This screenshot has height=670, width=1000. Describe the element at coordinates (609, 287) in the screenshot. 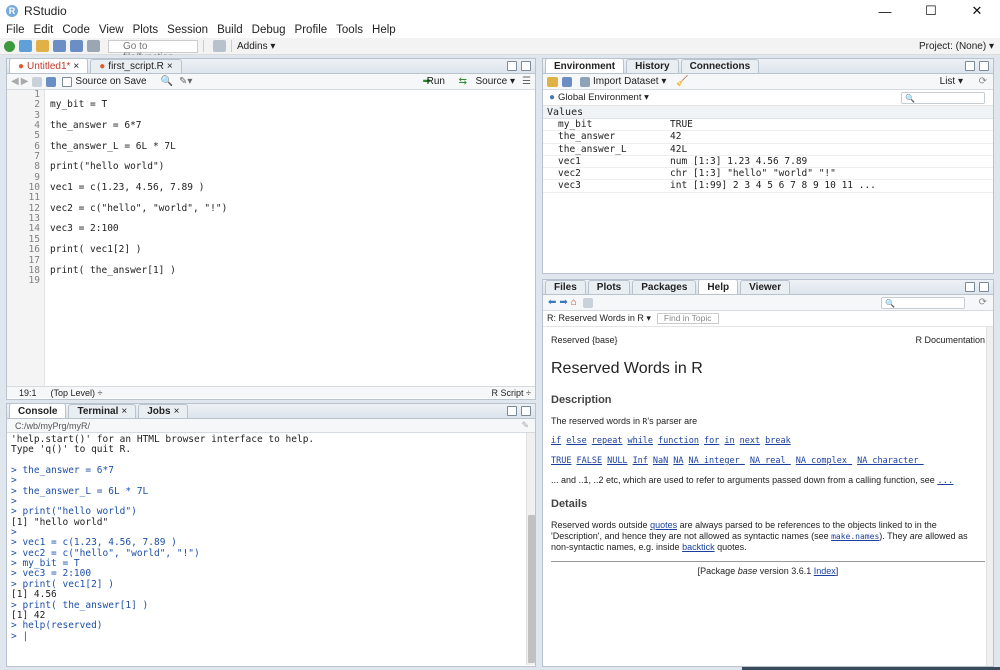

I see `tab-plots: Plots` at that location.